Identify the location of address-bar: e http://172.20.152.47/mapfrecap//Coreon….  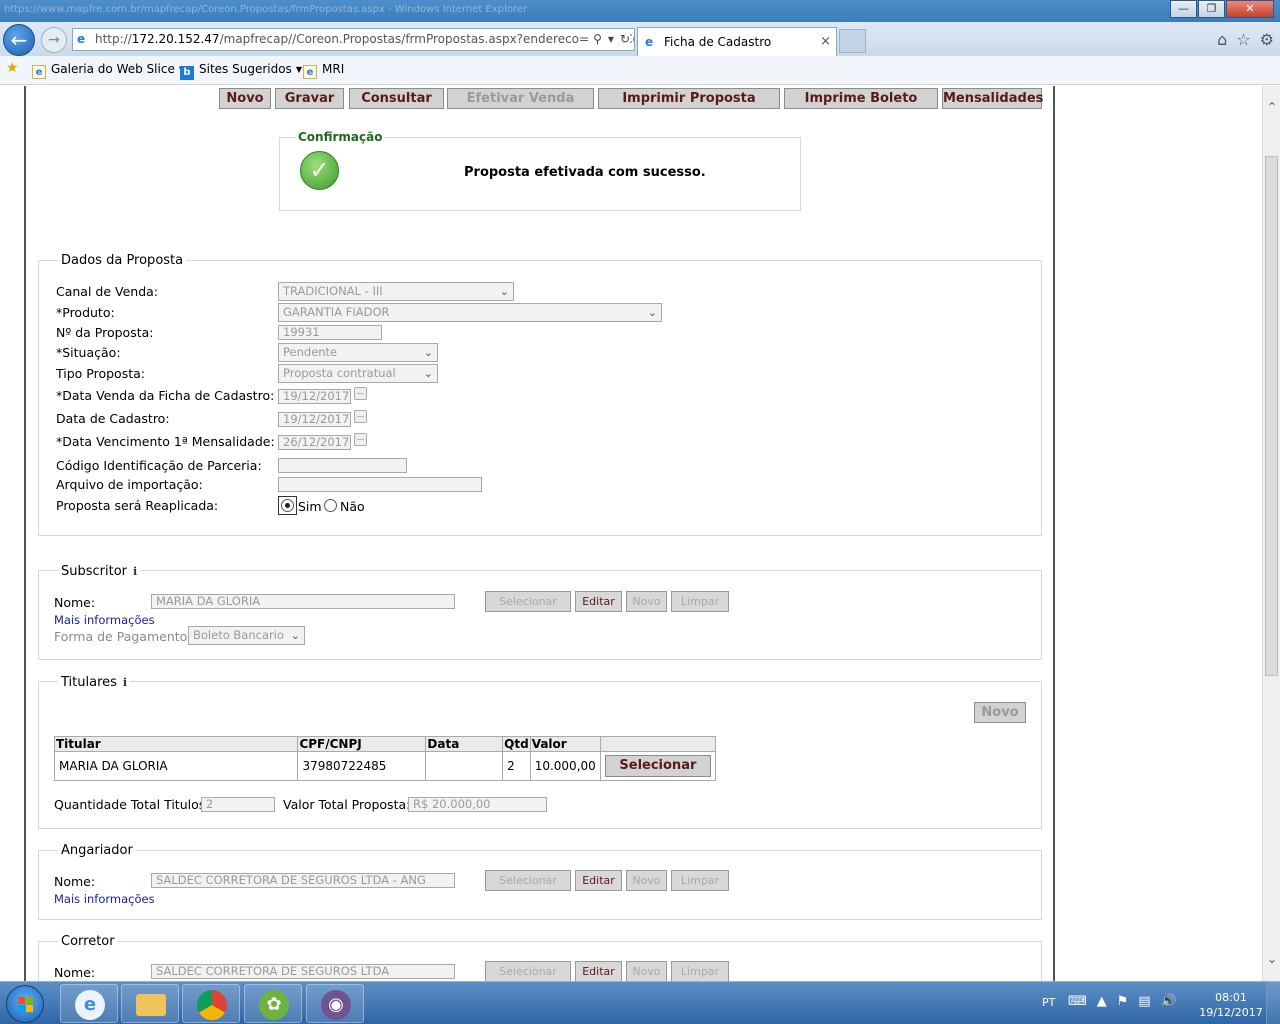
(353, 39).